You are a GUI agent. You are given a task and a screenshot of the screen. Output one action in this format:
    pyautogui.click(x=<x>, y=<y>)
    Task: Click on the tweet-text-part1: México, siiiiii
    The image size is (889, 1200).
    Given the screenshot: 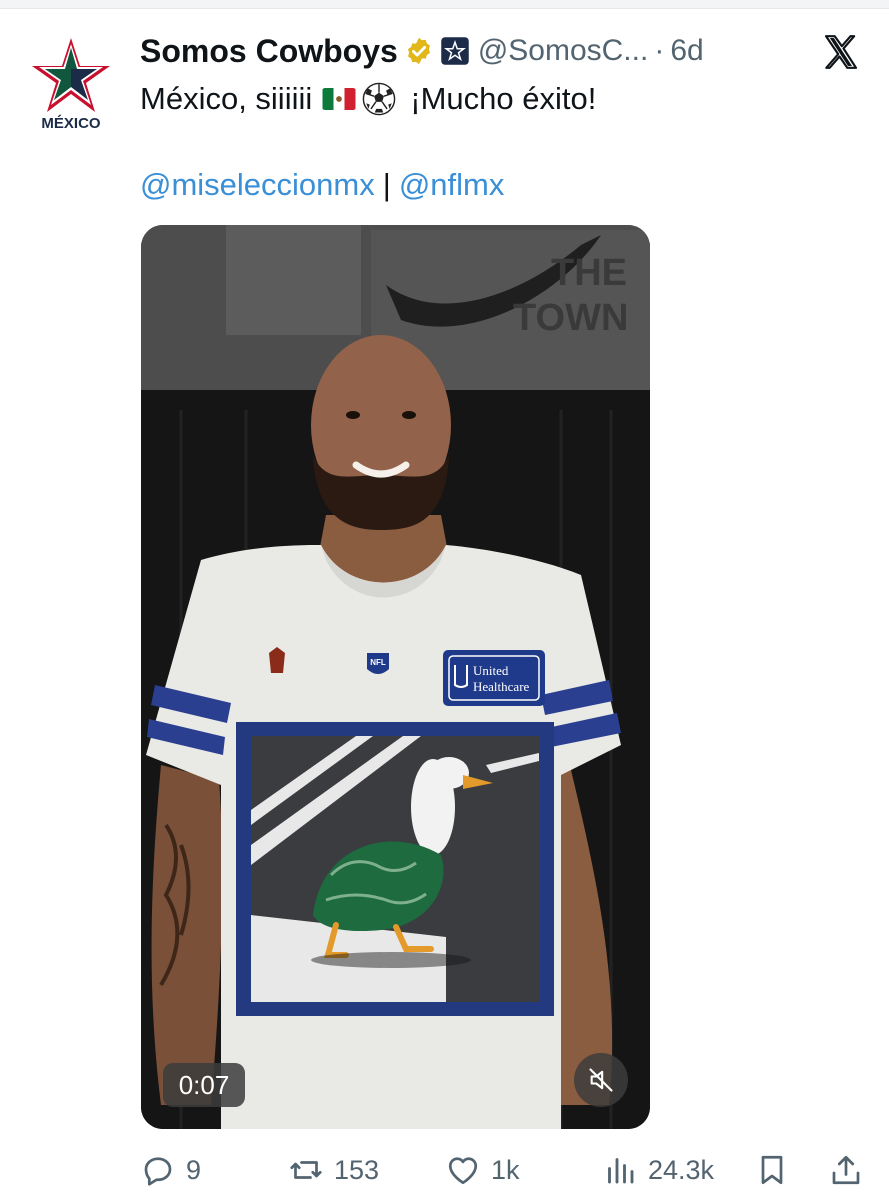 What is the action you would take?
    pyautogui.click(x=226, y=98)
    